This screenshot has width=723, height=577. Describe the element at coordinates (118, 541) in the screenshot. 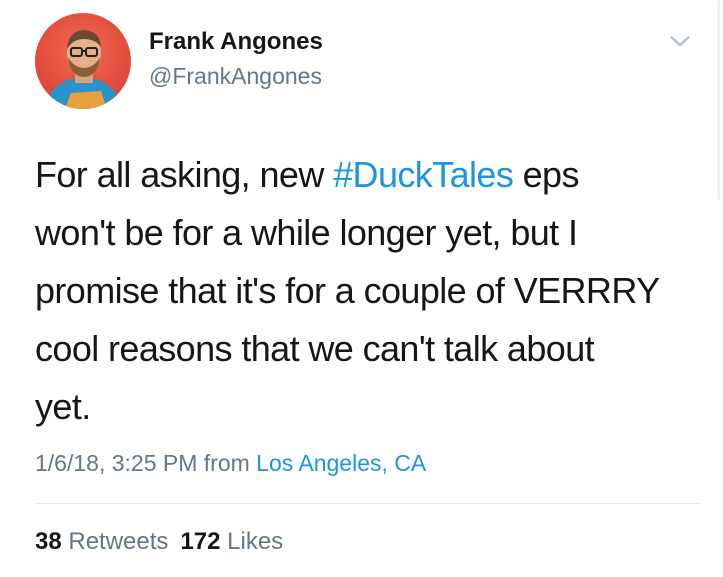

I see `retweets-label: Retweets` at that location.